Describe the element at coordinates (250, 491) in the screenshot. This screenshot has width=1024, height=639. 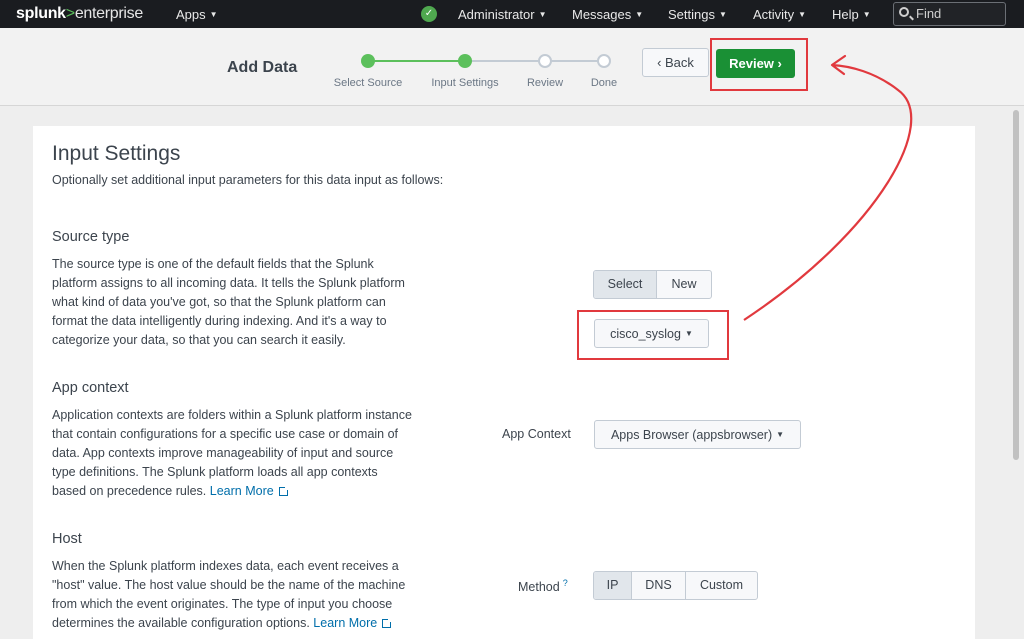
I see `app-context-learn-more-link: Learn More` at that location.